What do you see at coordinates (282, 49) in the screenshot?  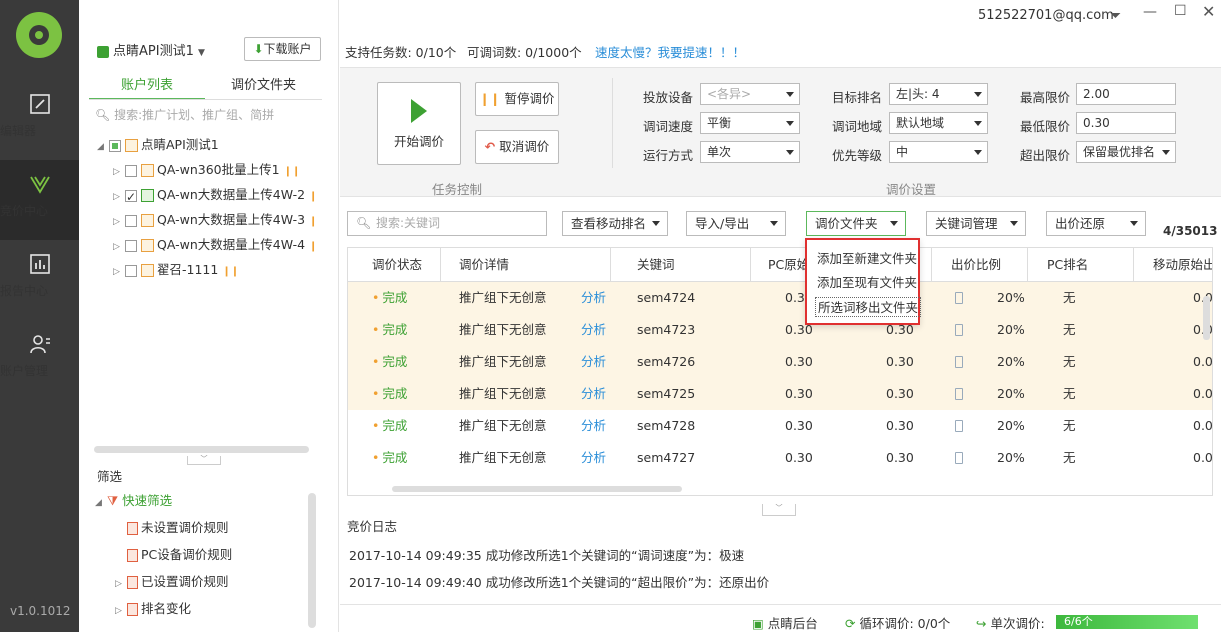 I see `download-account-button: ⬇下载账户` at bounding box center [282, 49].